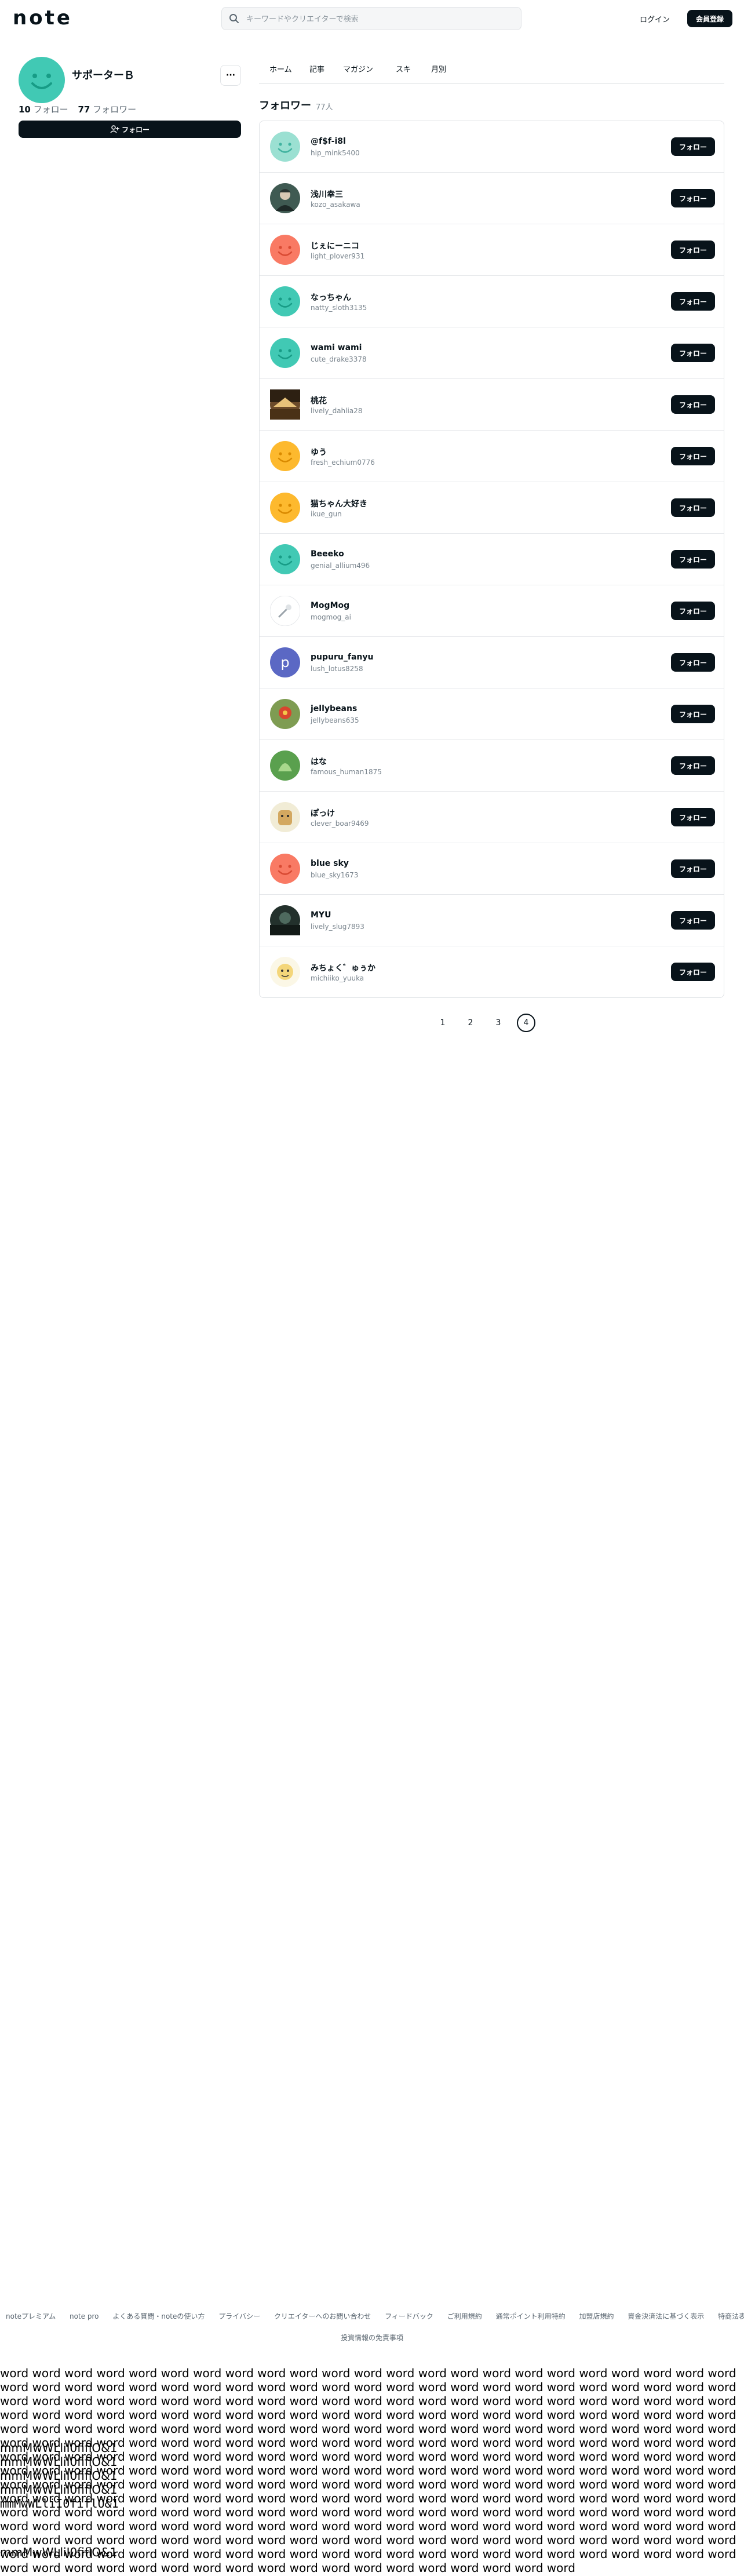  What do you see at coordinates (316, 72) in the screenshot?
I see `tab-articles: 記事` at bounding box center [316, 72].